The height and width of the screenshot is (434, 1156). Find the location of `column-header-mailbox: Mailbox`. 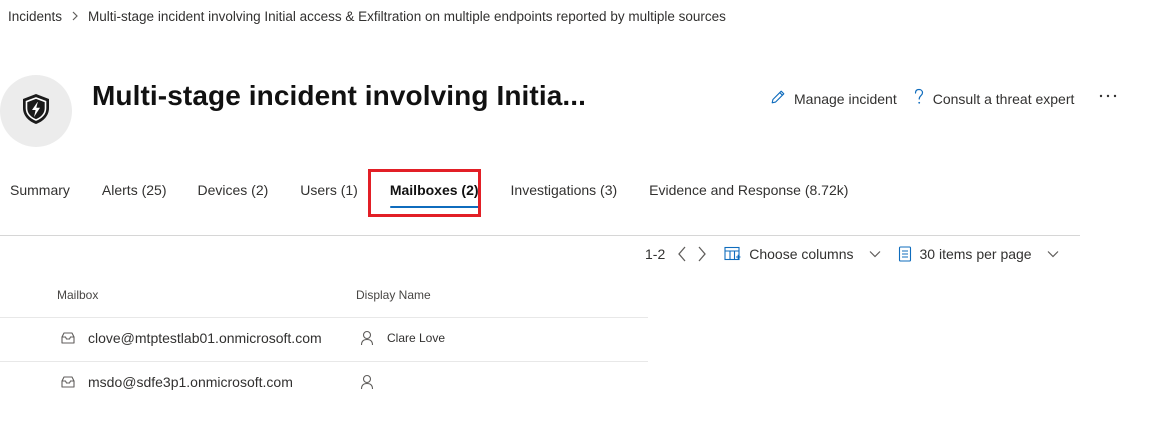

column-header-mailbox: Mailbox is located at coordinates (77, 295).